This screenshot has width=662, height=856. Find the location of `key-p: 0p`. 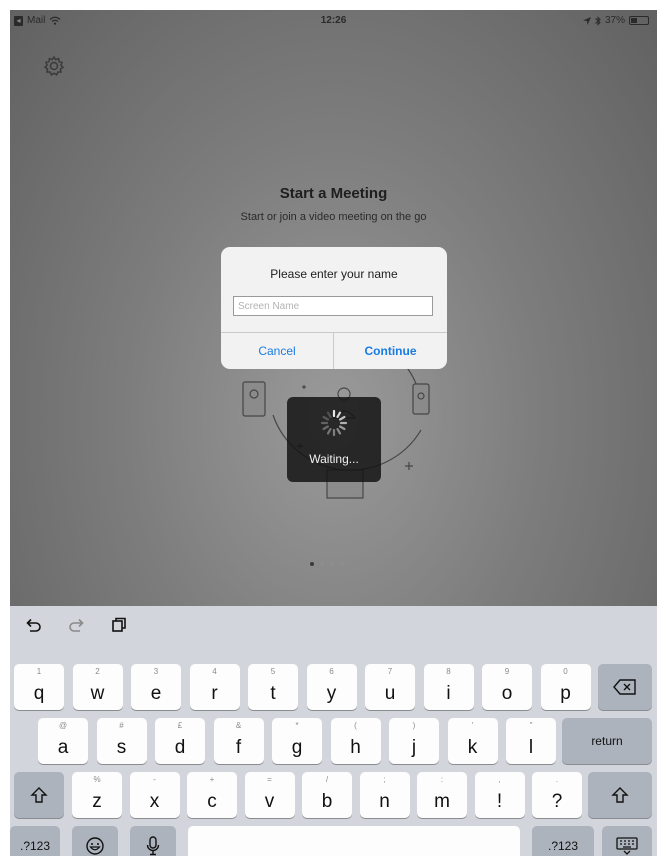

key-p: 0p is located at coordinates (565, 687).